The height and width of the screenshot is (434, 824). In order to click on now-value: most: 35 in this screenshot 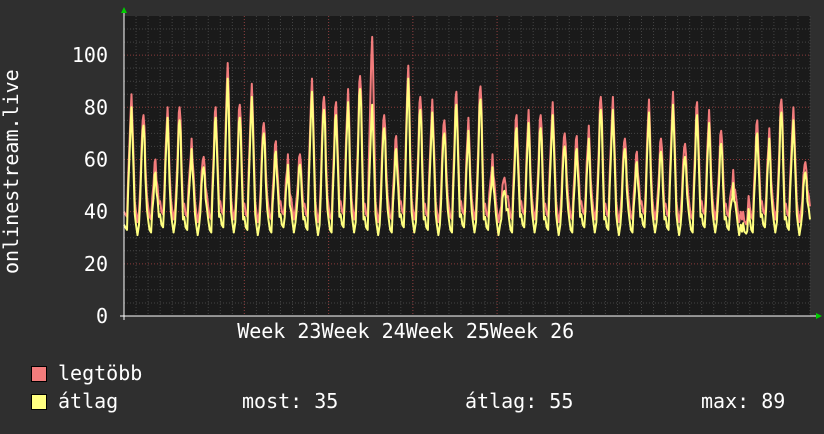, I will do `click(290, 401)`.